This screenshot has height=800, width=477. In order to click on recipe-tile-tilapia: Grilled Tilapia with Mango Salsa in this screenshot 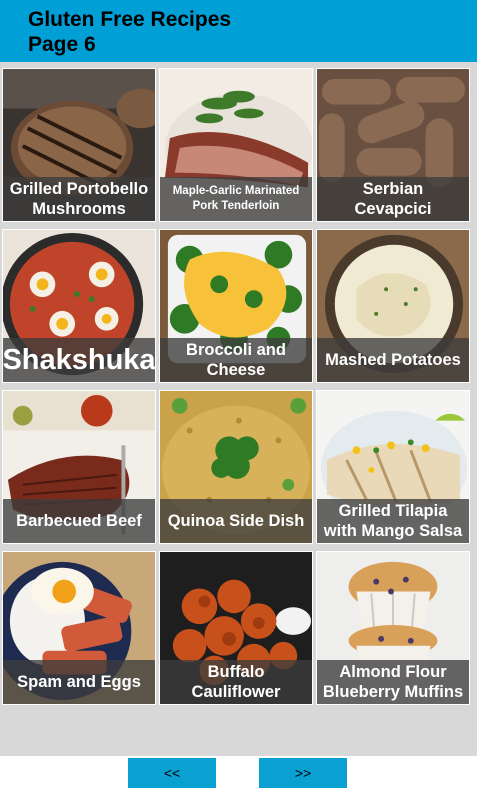, I will do `click(393, 467)`.